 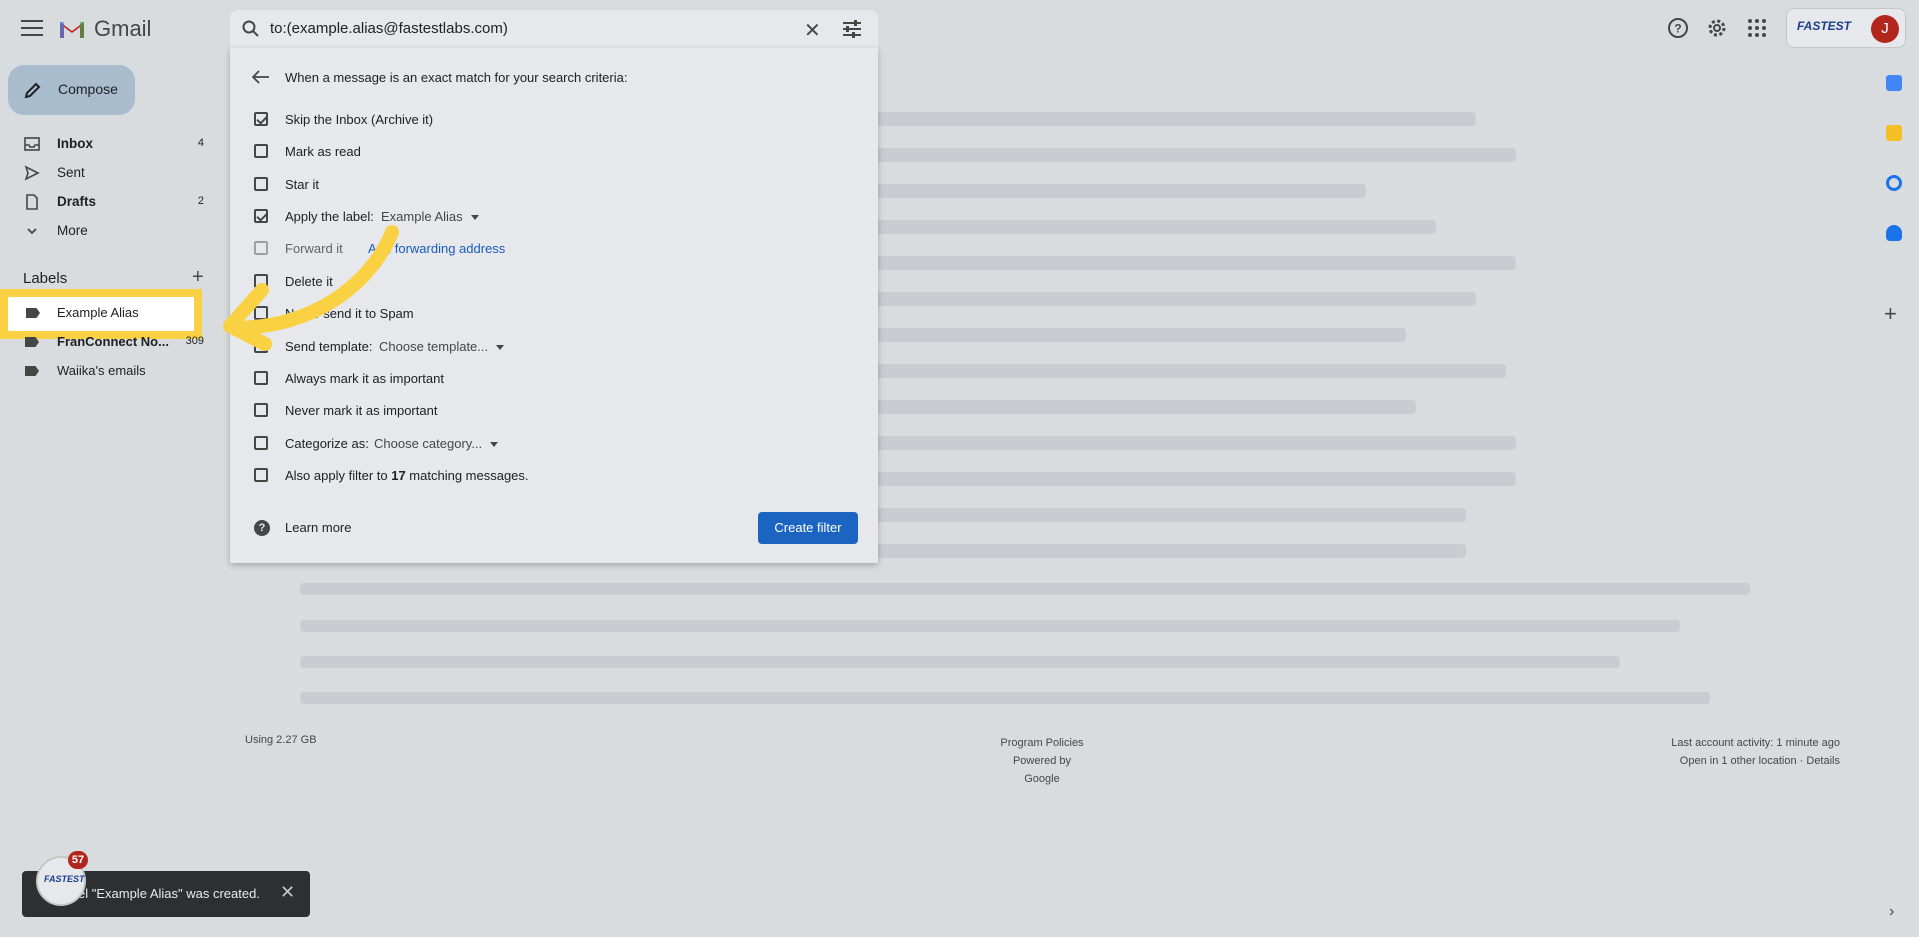 What do you see at coordinates (398, 475) in the screenshot?
I see `matching-count: 17` at bounding box center [398, 475].